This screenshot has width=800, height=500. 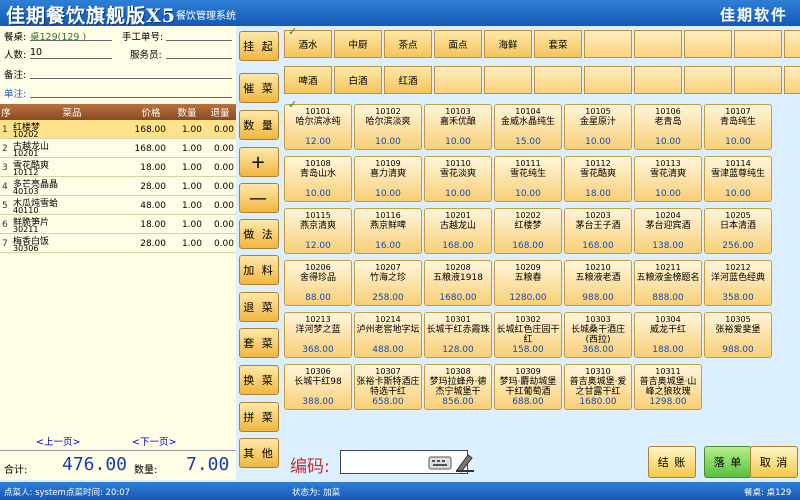 What do you see at coordinates (728, 462) in the screenshot?
I see `place-order-button: 落 单` at bounding box center [728, 462].